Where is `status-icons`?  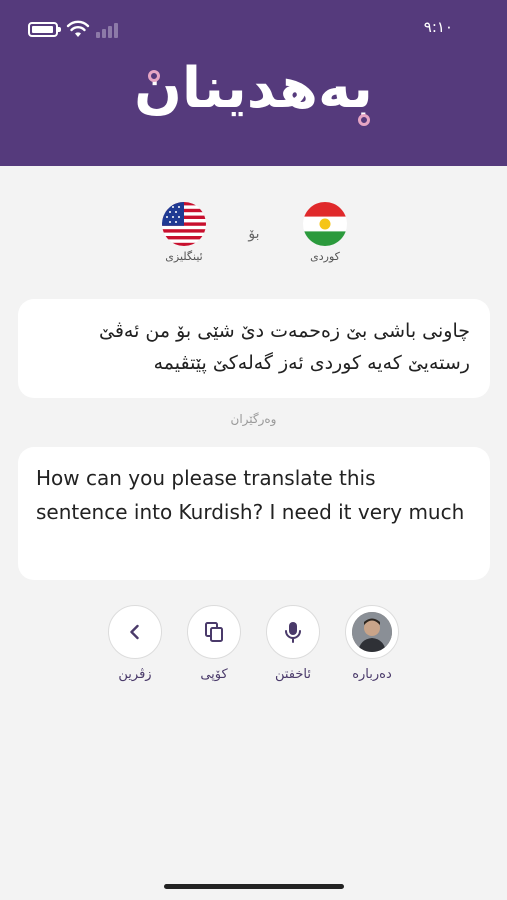 status-icons is located at coordinates (78, 29).